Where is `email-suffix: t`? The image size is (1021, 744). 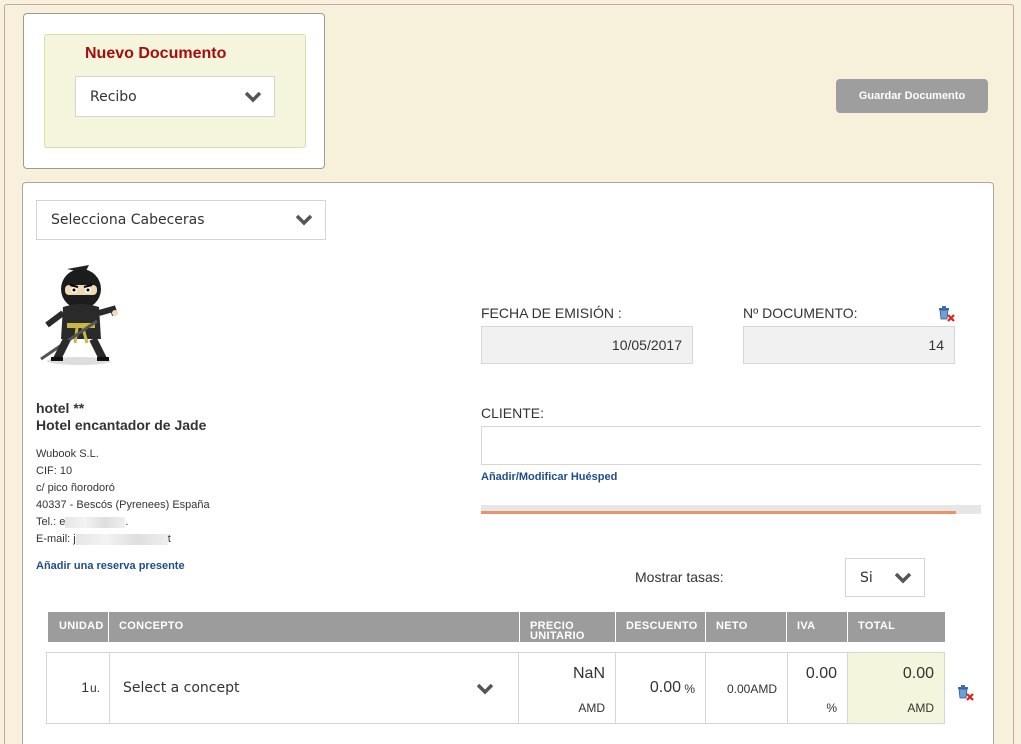
email-suffix: t is located at coordinates (169, 539).